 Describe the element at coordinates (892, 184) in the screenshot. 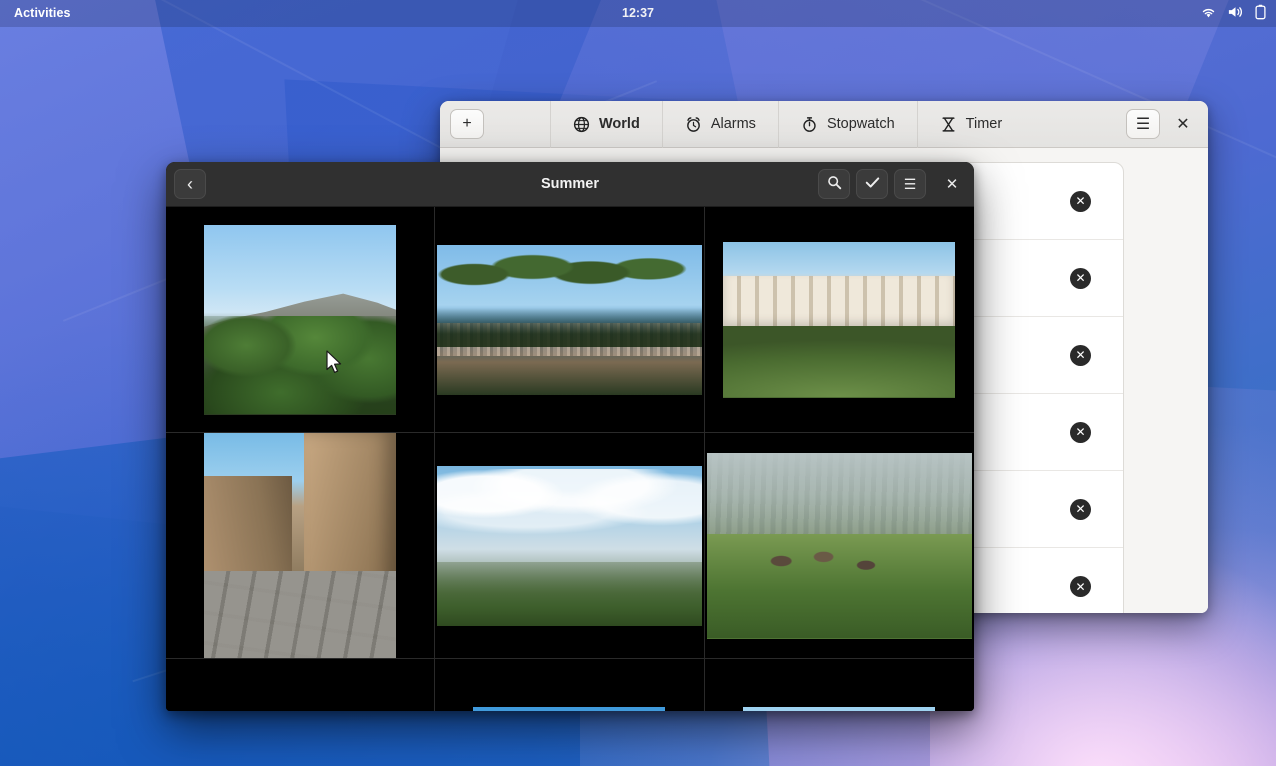

I see `photos-header-actions: ☰ ✕` at that location.